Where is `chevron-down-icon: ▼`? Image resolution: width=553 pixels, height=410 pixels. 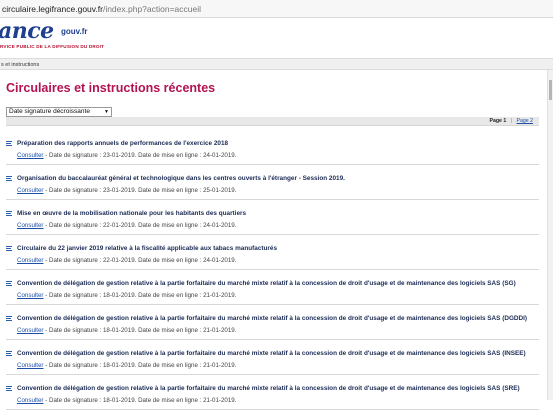
chevron-down-icon: ▼ is located at coordinates (106, 112).